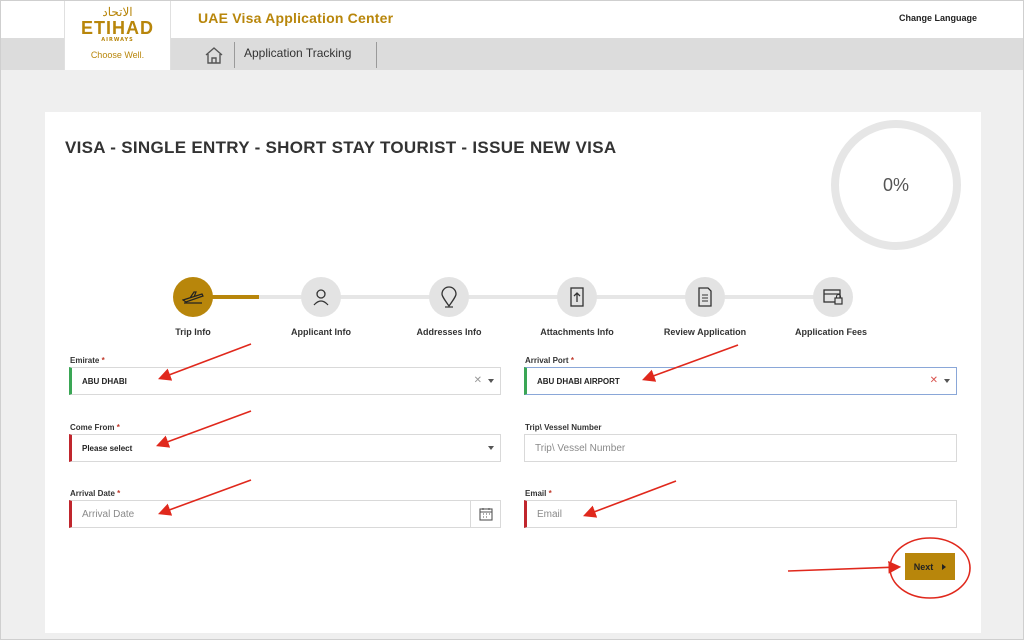 The height and width of the screenshot is (640, 1024). I want to click on change-language-link: Change Language, so click(938, 18).